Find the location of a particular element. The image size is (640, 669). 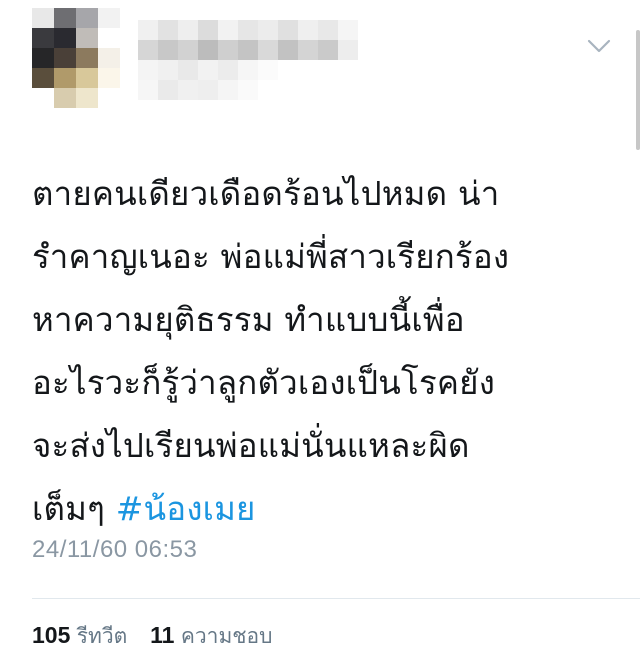

hashtag-link: #น้องเมย is located at coordinates (186, 508).